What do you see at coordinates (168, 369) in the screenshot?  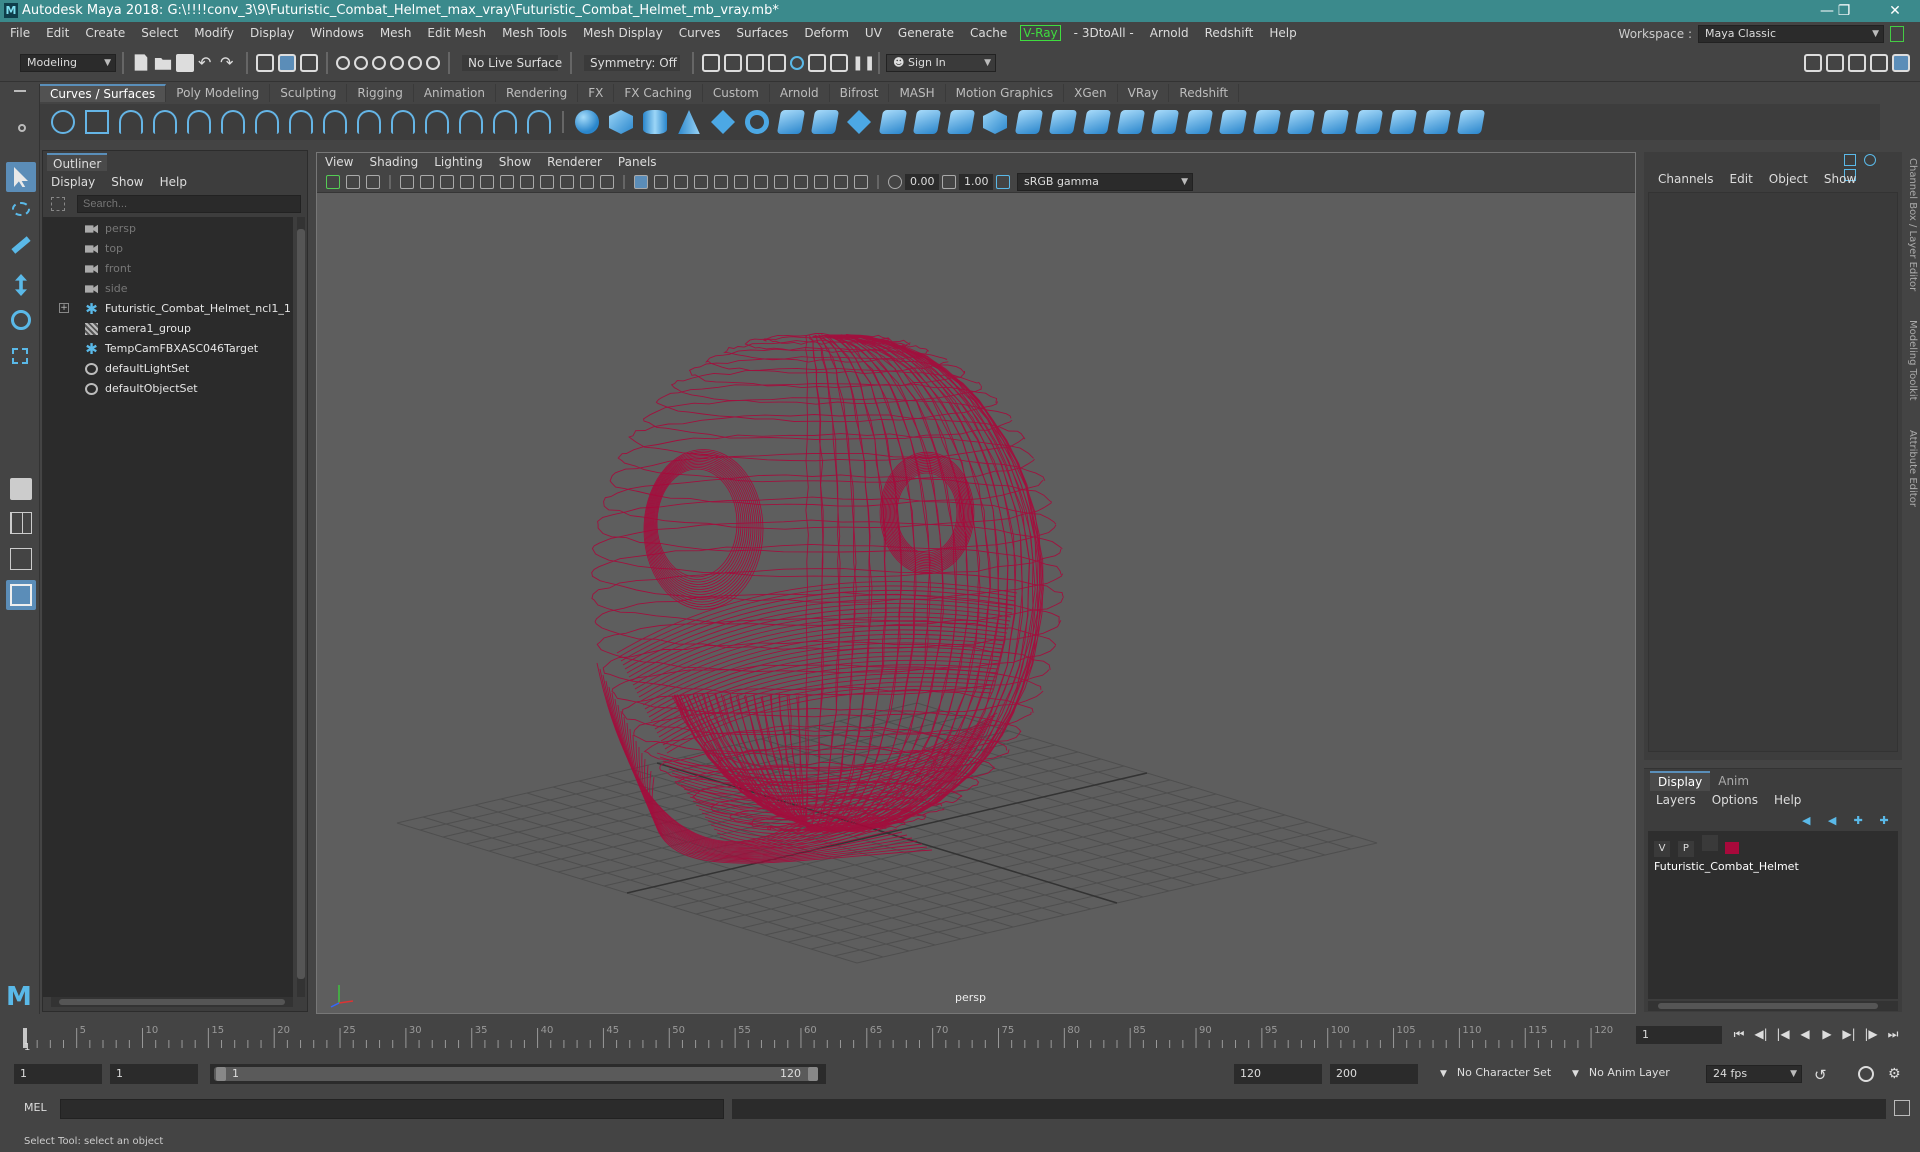 I see `outliner-item: defaultLightSet` at bounding box center [168, 369].